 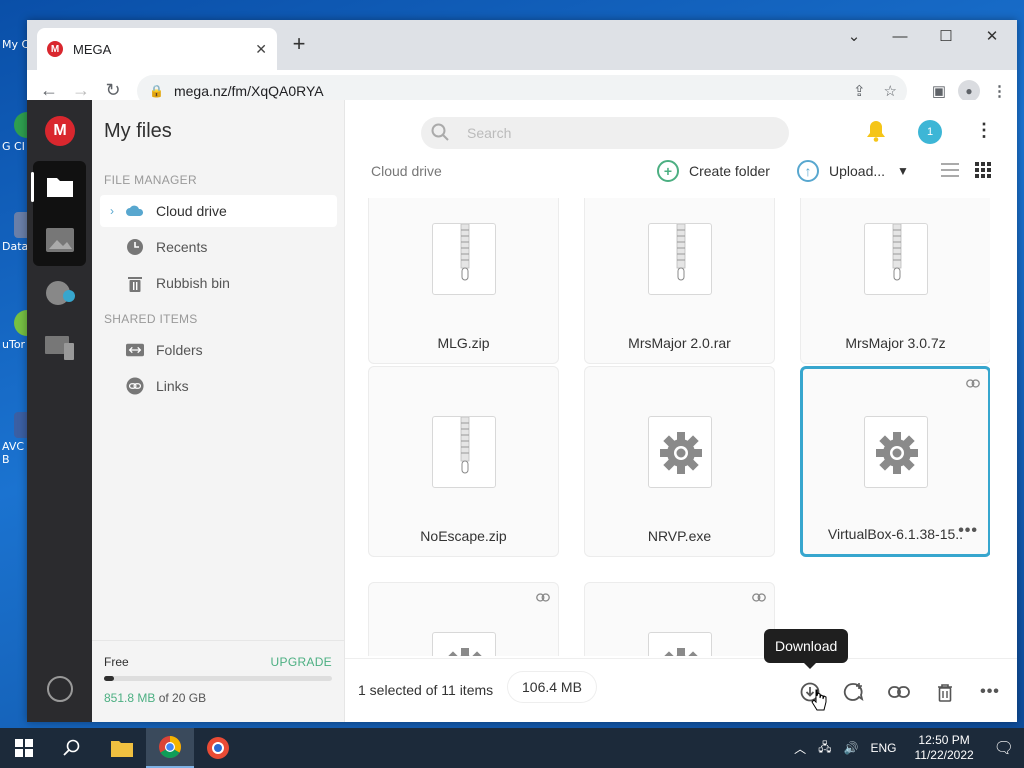 What do you see at coordinates (969, 91) in the screenshot?
I see `profile-avatar-icon: ●` at bounding box center [969, 91].